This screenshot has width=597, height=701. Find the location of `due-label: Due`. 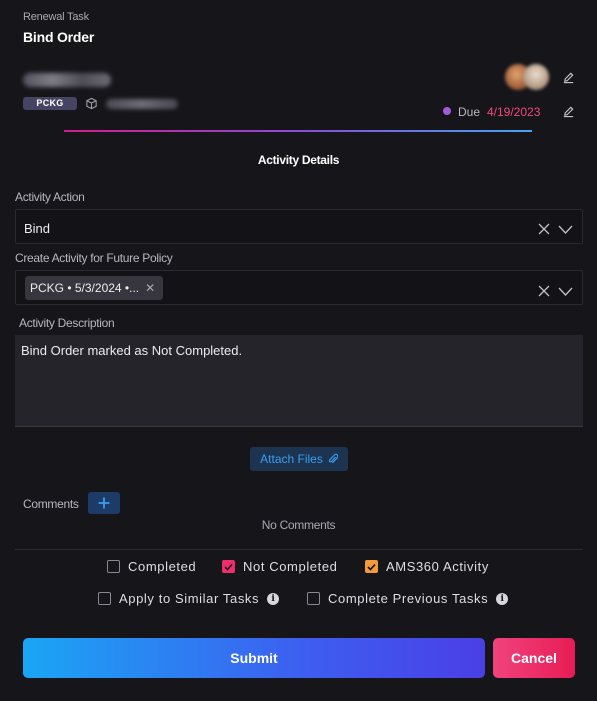

due-label: Due is located at coordinates (469, 112).